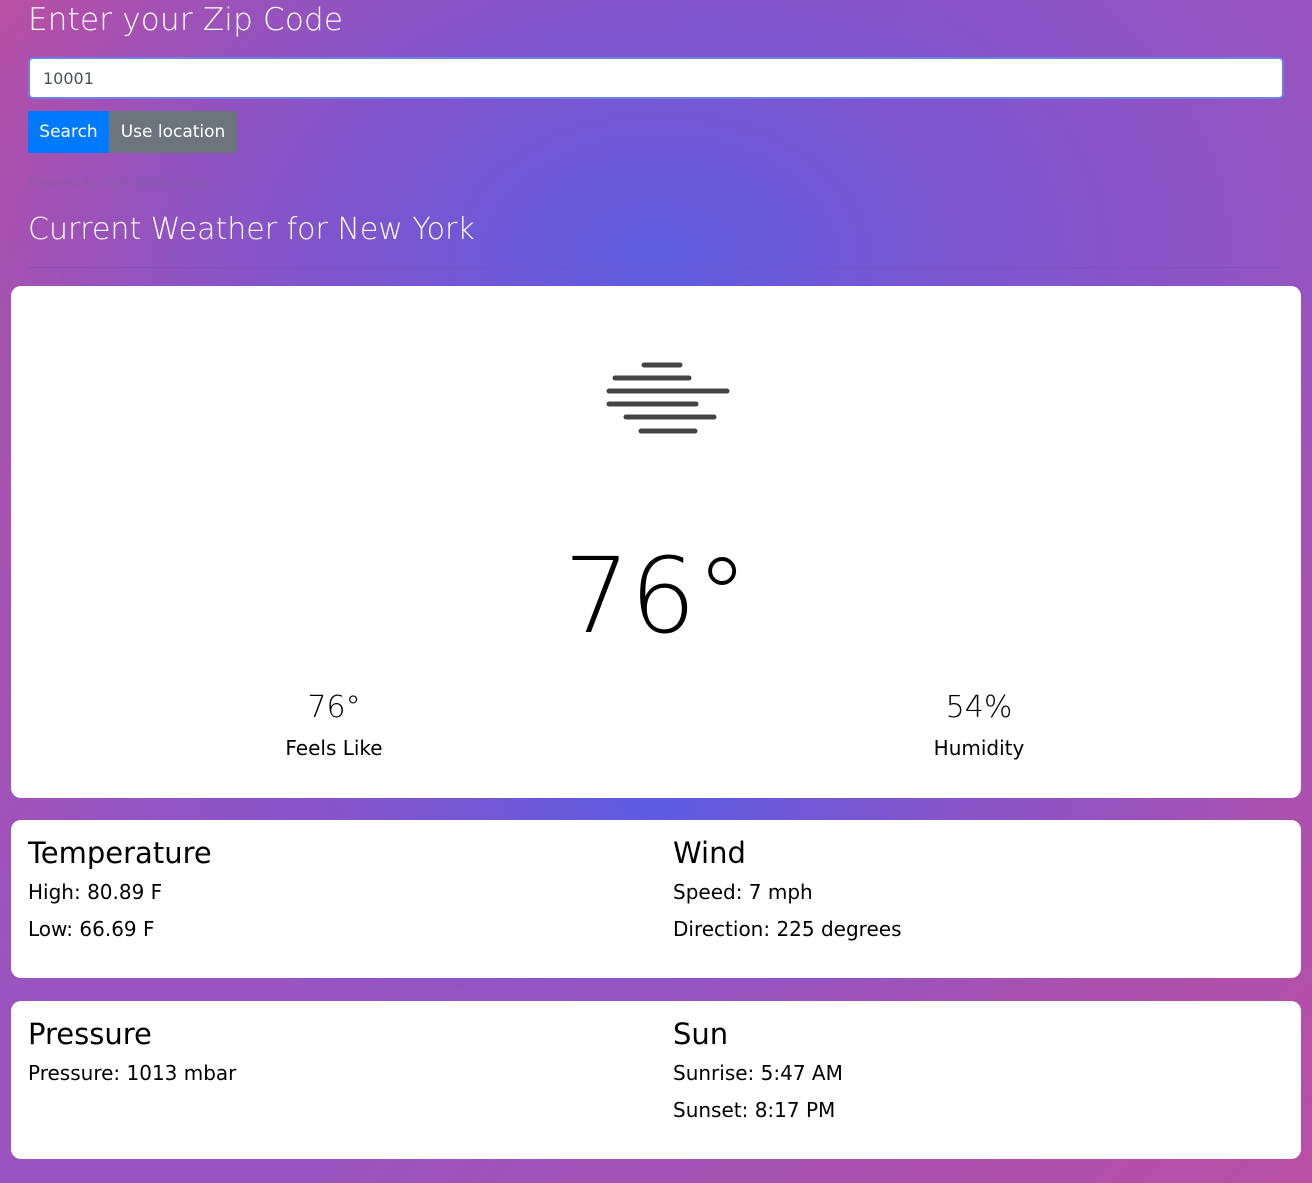  Describe the element at coordinates (743, 892) in the screenshot. I see `wind-speed: Speed: 7 mph` at that location.